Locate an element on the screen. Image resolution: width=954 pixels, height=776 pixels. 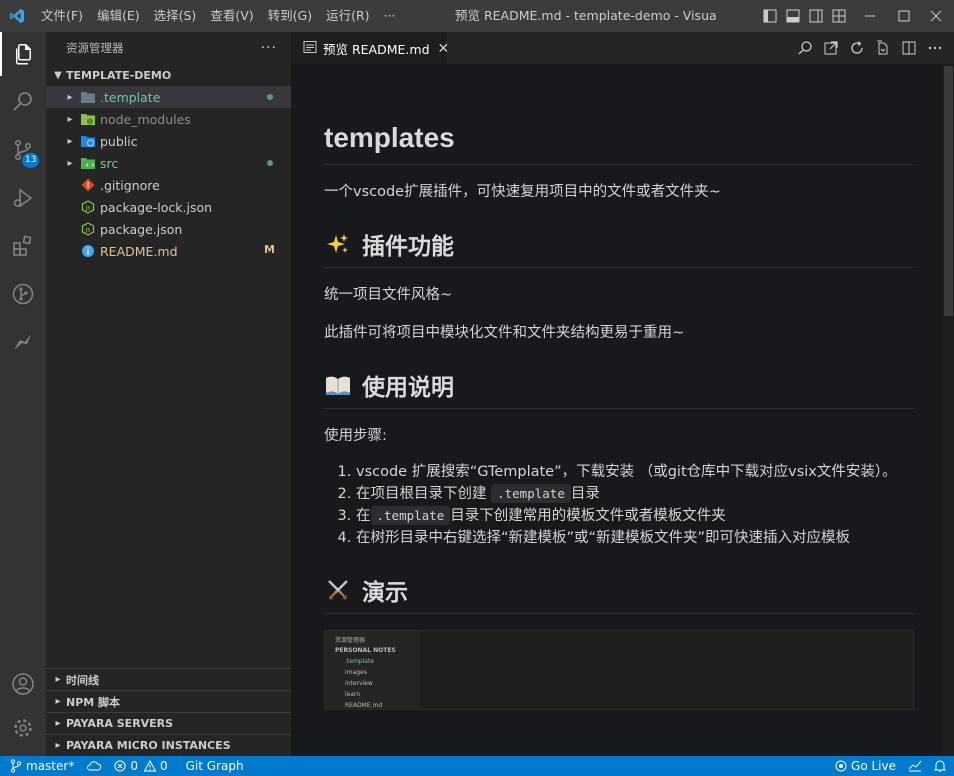
tree-item-src: ▸ src is located at coordinates (168, 163).